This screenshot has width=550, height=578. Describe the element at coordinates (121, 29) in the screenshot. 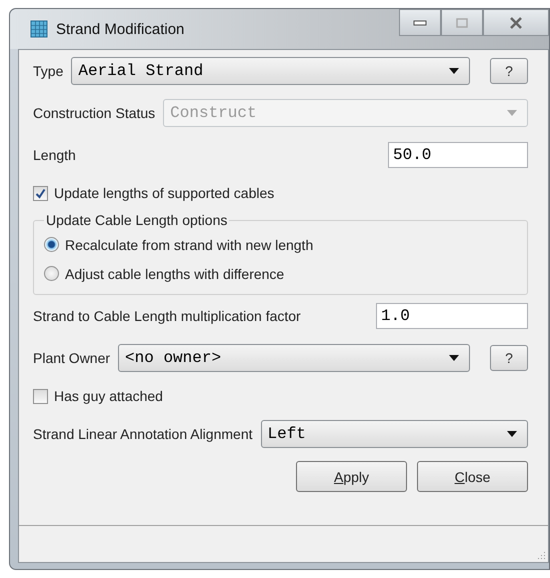

I see `window-title: Strand Modification` at that location.